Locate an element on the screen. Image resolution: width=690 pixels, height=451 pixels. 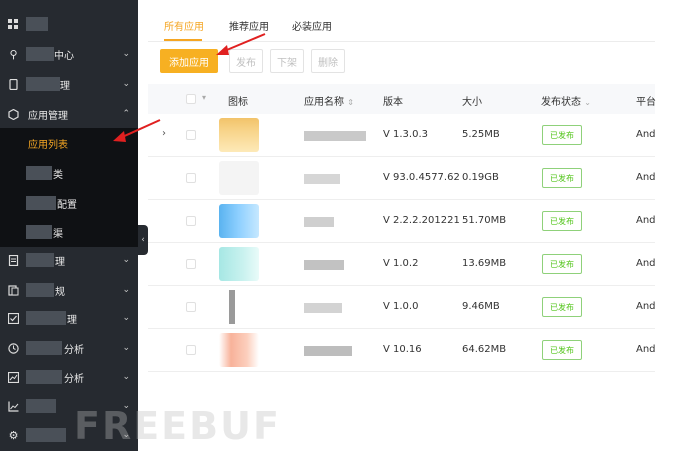
sidebar-item-rules: 规 ⌄ is located at coordinates (69, 290).